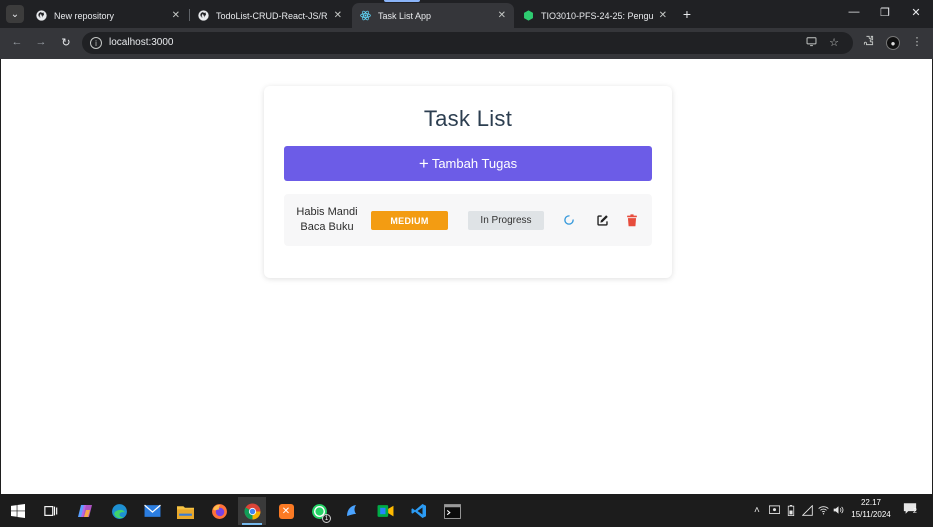 This screenshot has width=933, height=527. I want to click on tab-title: Task List App, so click(405, 15).